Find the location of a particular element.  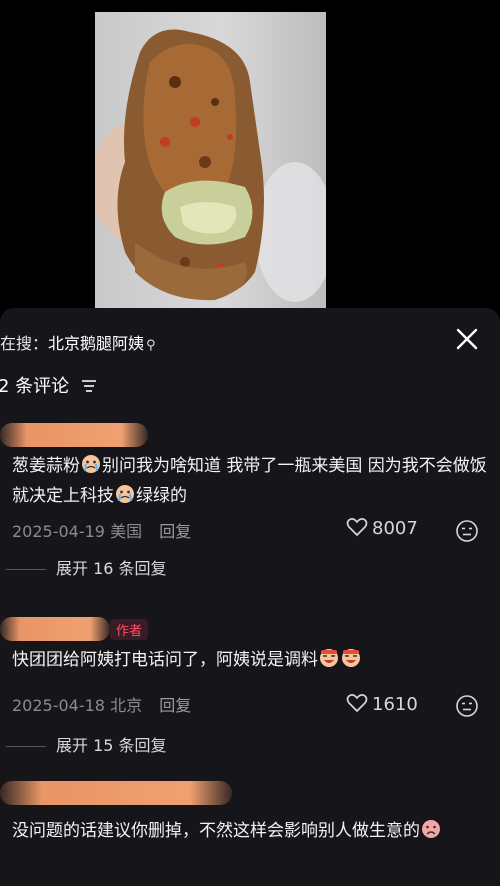

comment-text: 快团团给阿姨打电话问了，阿姨说是调料 is located at coordinates (250, 660).